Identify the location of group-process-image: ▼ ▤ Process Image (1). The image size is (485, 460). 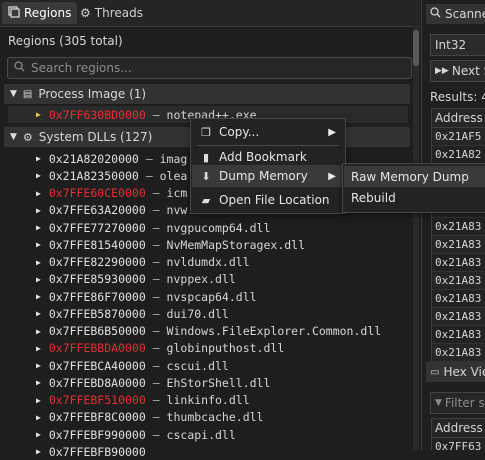
(207, 94).